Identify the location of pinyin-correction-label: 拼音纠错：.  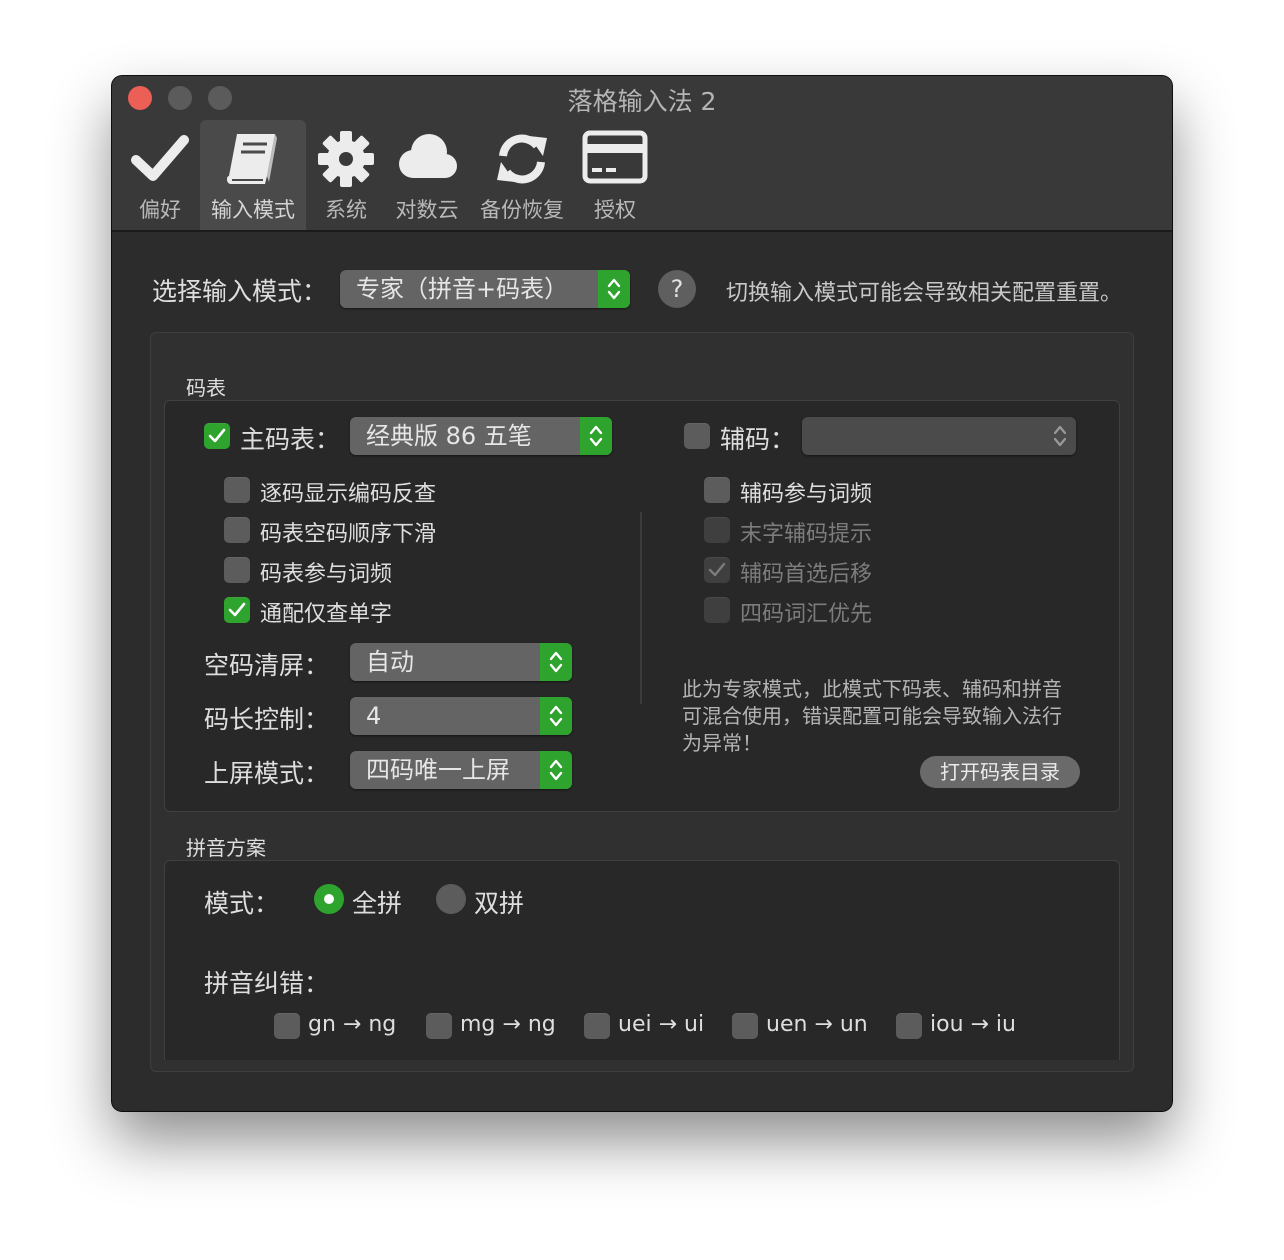
(267, 983).